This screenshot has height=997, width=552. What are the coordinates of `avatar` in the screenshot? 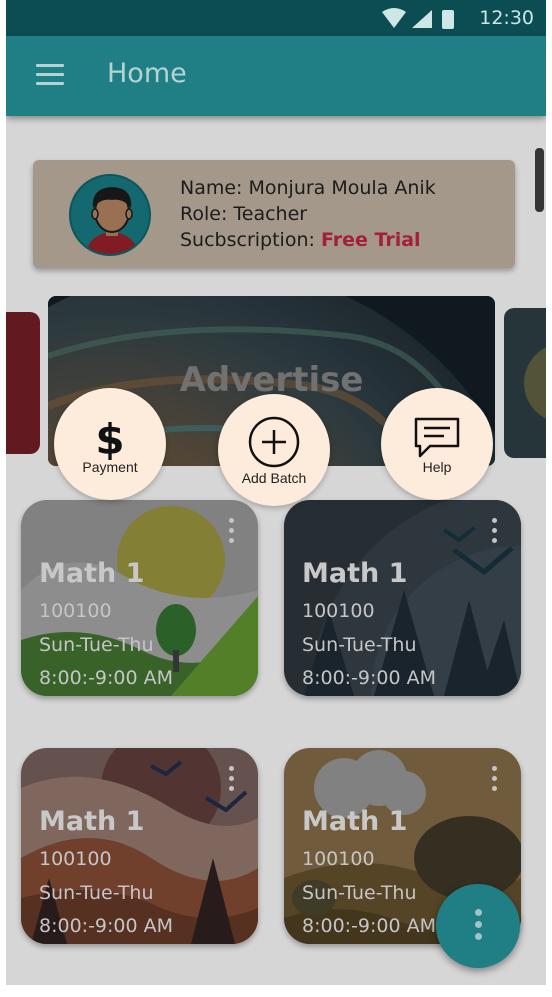 It's located at (110, 215).